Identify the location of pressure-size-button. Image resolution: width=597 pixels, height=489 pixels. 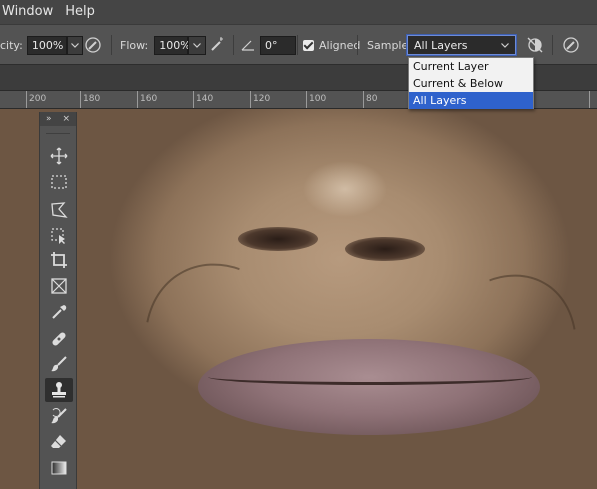
(571, 45).